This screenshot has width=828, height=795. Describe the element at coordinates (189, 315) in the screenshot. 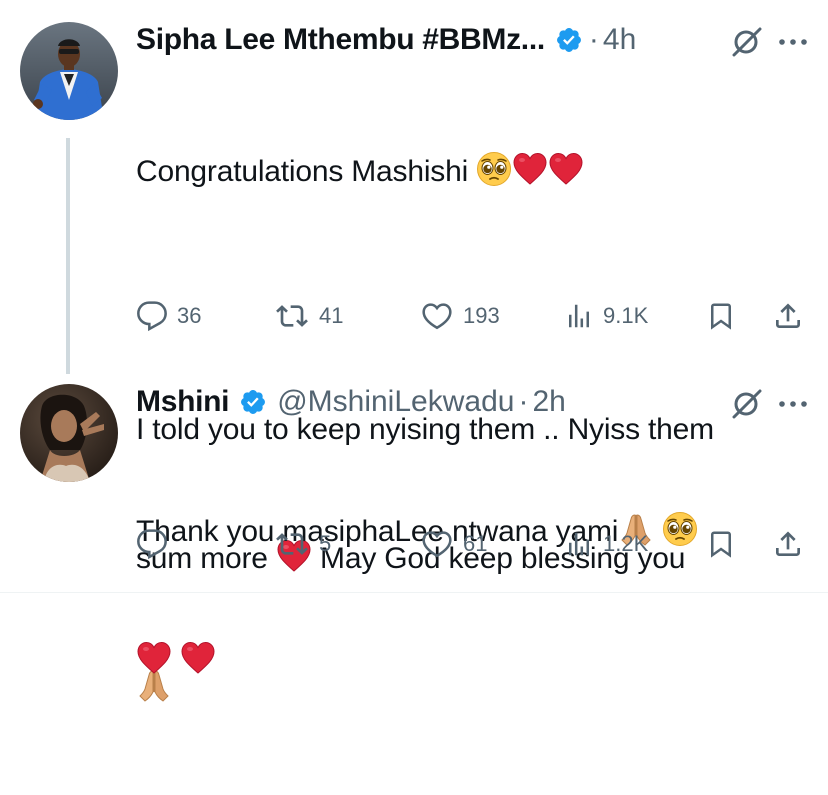

I see `reply-count: 36` at that location.